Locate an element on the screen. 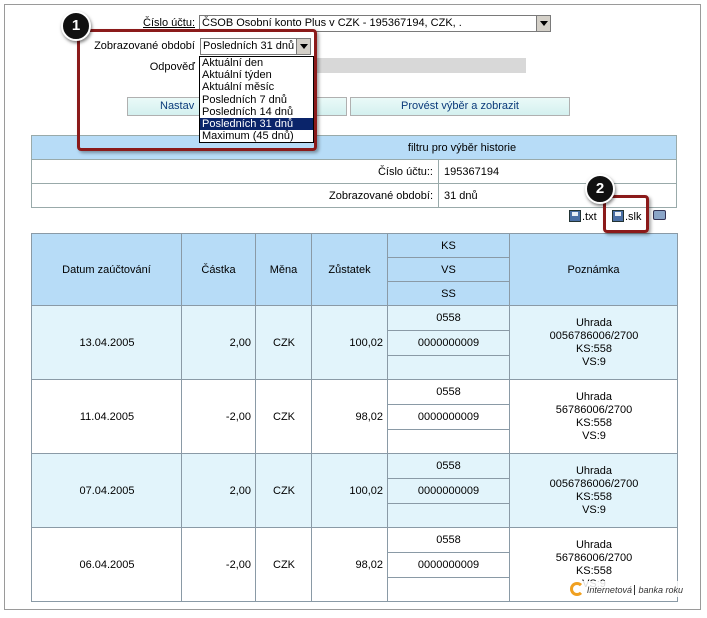 The image size is (707, 618). cell-note: Uhrada 56786006/2700 KS:558 VS:9 is located at coordinates (593, 416).